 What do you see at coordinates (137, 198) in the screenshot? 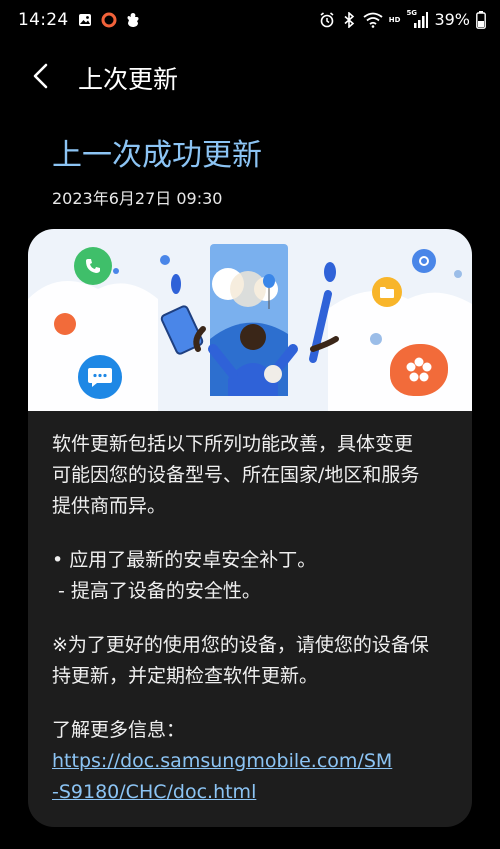
I see `update-date: 2023年6月27日 09:30` at bounding box center [137, 198].